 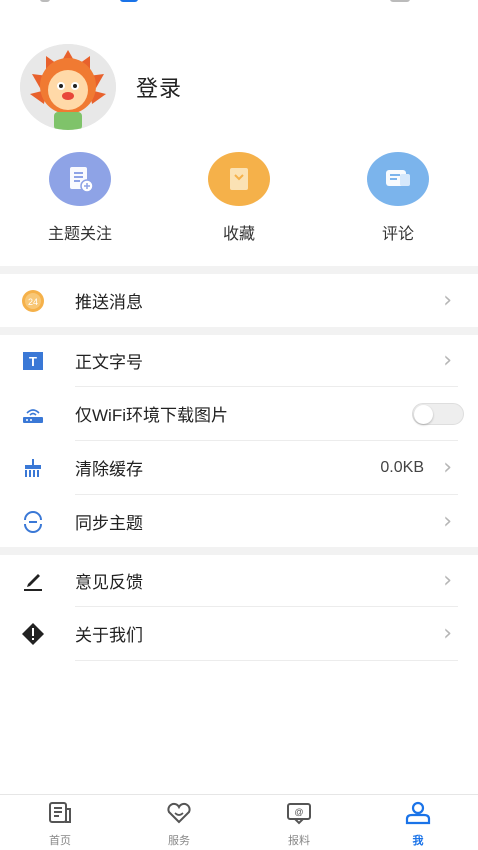 What do you see at coordinates (239, 360) in the screenshot?
I see `setting-font-size: T 正文字号 ›` at bounding box center [239, 360].